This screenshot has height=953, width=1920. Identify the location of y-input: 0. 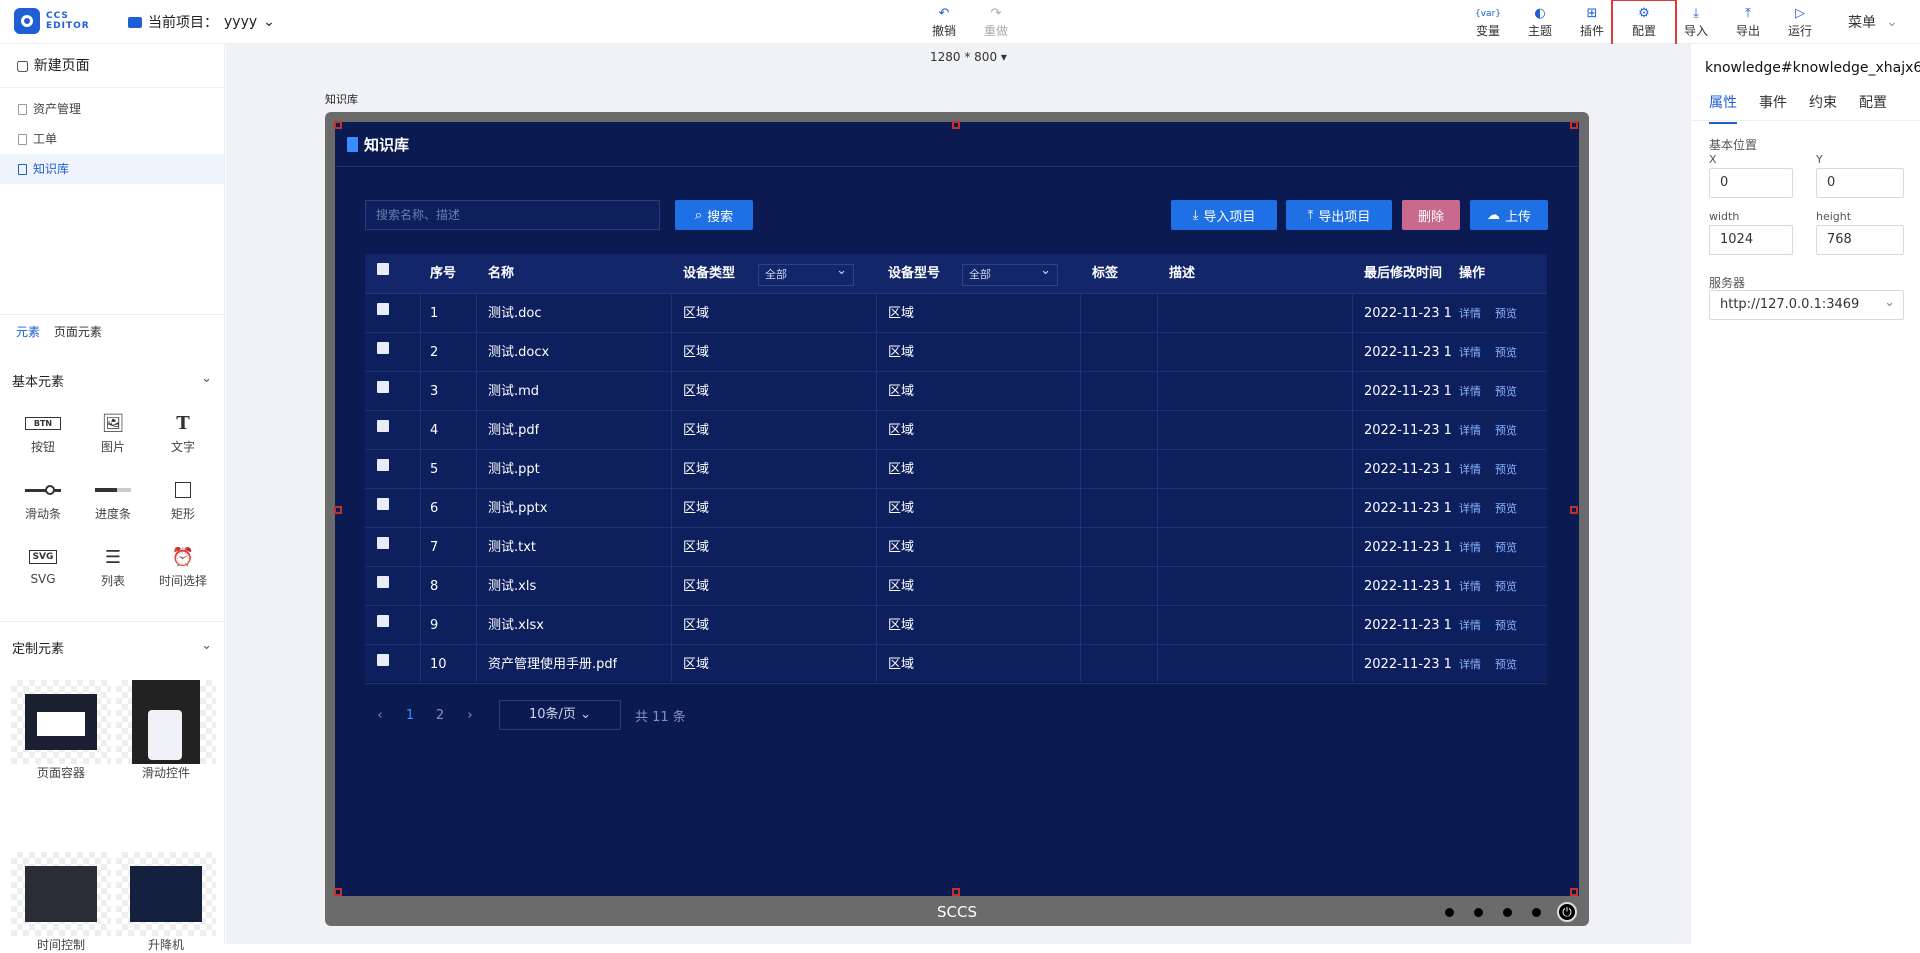
(1860, 183).